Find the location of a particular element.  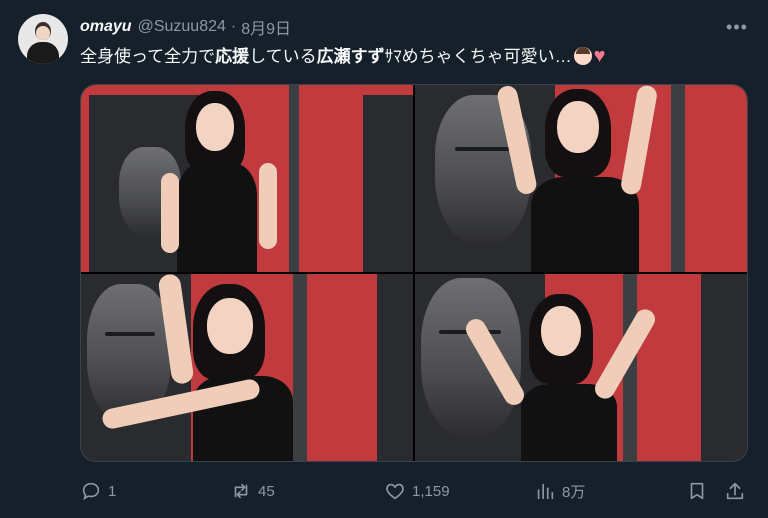

tweet-text: 全身使って全力で応援している広瀬すずｻﾏめちゃくちゃ可愛い… ♥ is located at coordinates (343, 56).